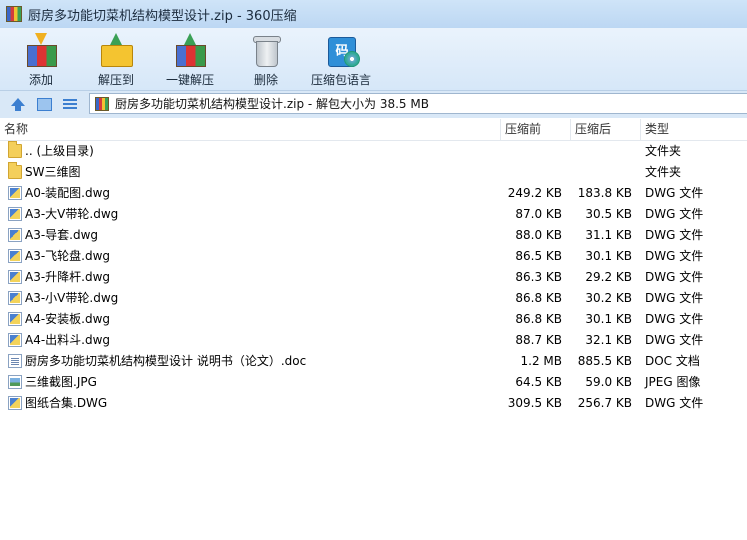 The image size is (747, 540). Describe the element at coordinates (68, 319) in the screenshot. I see `file-name: A4-安装板.dwg` at that location.